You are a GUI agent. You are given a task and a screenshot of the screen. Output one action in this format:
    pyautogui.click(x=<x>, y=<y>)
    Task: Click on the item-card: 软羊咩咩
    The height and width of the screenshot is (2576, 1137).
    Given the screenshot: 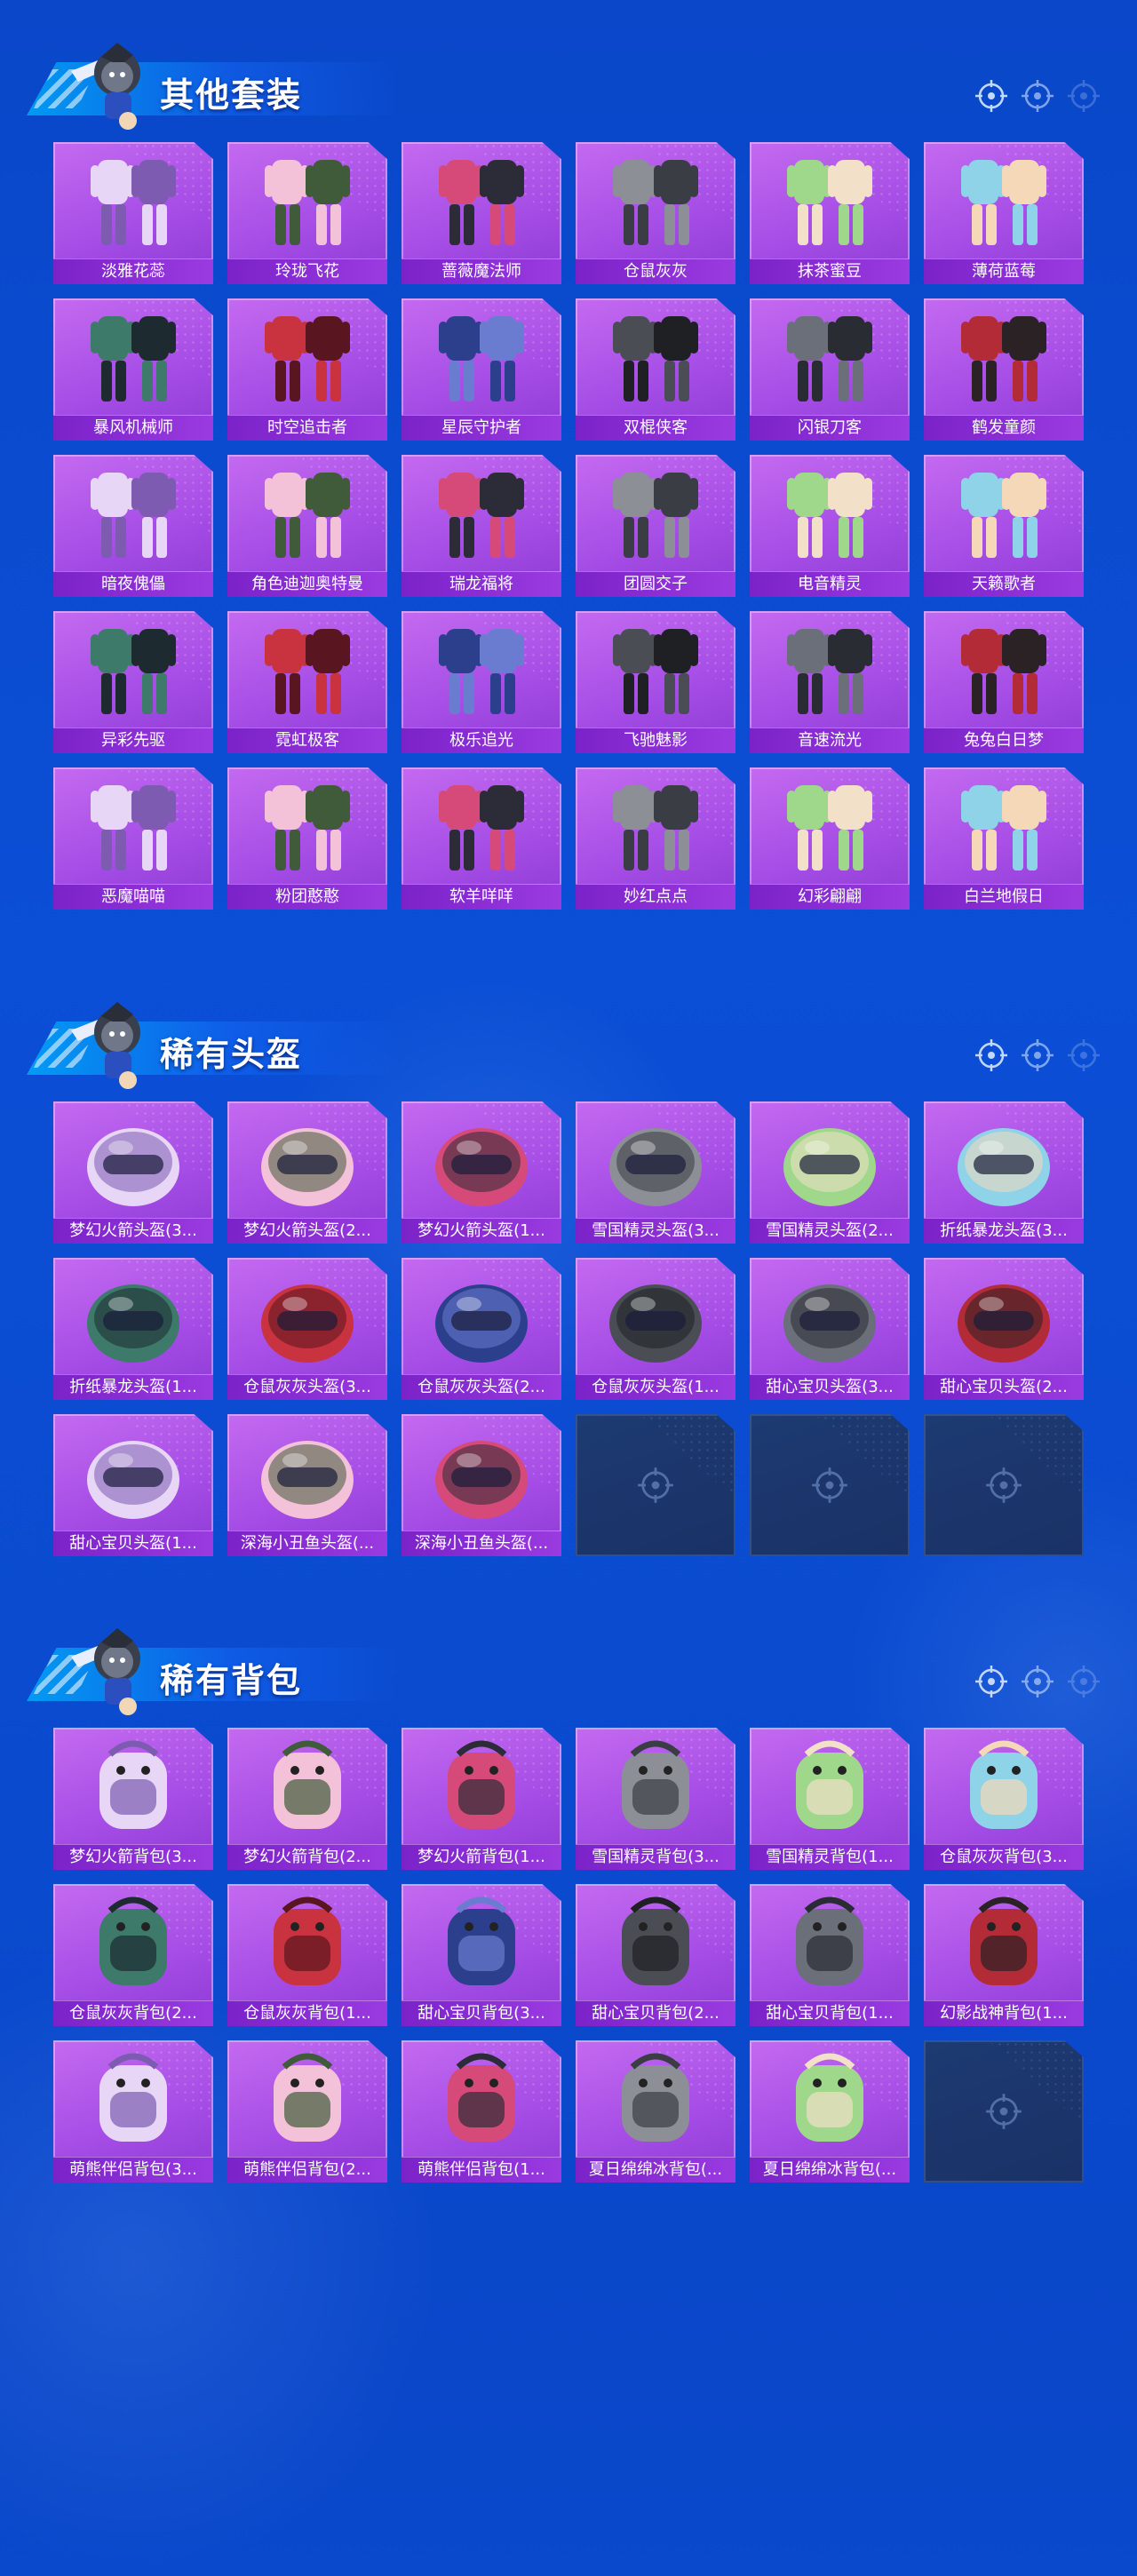 What is the action you would take?
    pyautogui.click(x=481, y=838)
    